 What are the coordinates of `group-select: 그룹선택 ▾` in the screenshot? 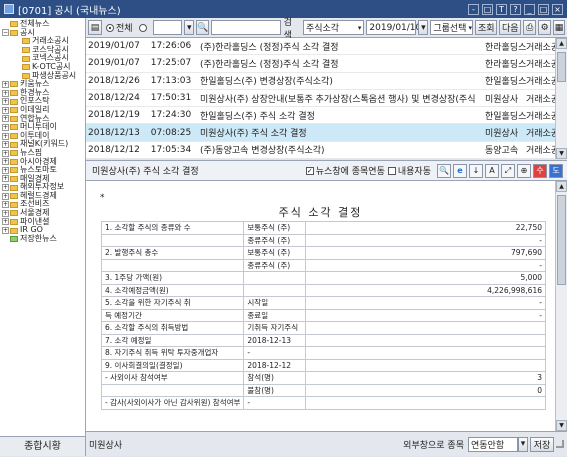 It's located at (452, 27).